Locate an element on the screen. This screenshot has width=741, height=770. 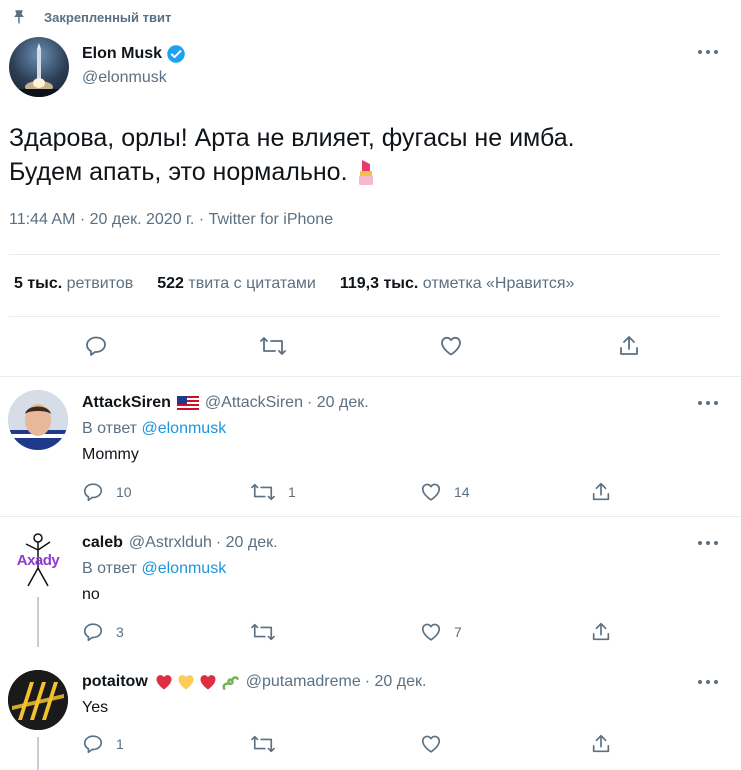
reply-1-text: Mommy is located at coordinates (110, 454).